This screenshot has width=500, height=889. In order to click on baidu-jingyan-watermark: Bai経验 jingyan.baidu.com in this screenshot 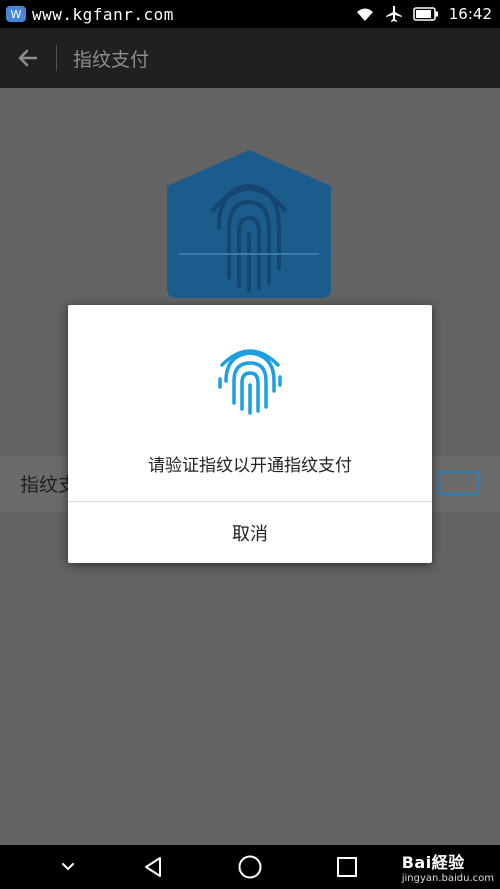, I will do `click(448, 866)`.